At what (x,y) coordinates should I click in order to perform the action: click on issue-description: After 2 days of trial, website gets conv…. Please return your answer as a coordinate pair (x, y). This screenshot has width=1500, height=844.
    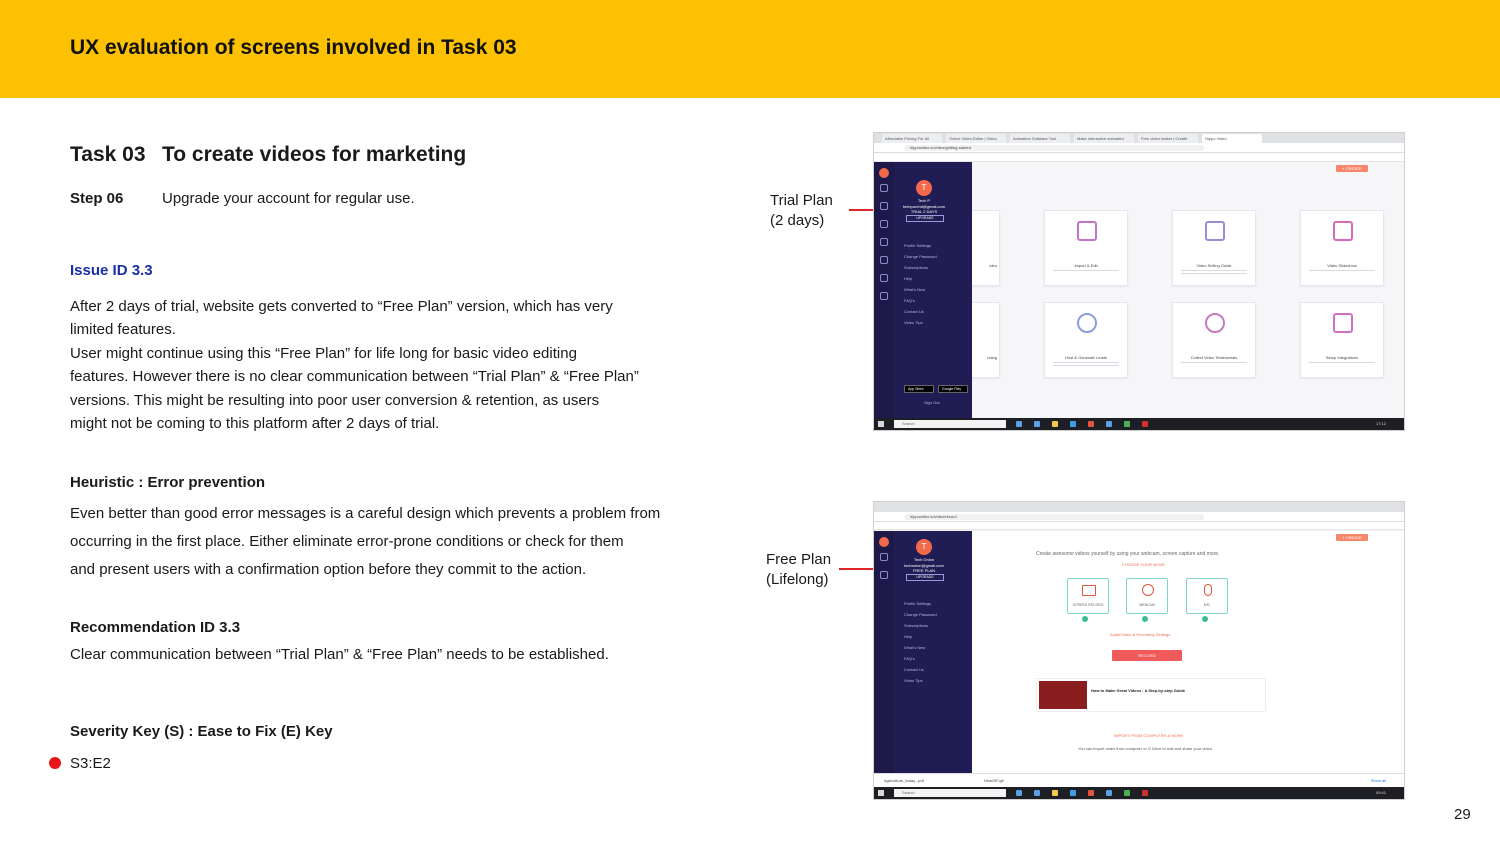
    Looking at the image, I should click on (380, 365).